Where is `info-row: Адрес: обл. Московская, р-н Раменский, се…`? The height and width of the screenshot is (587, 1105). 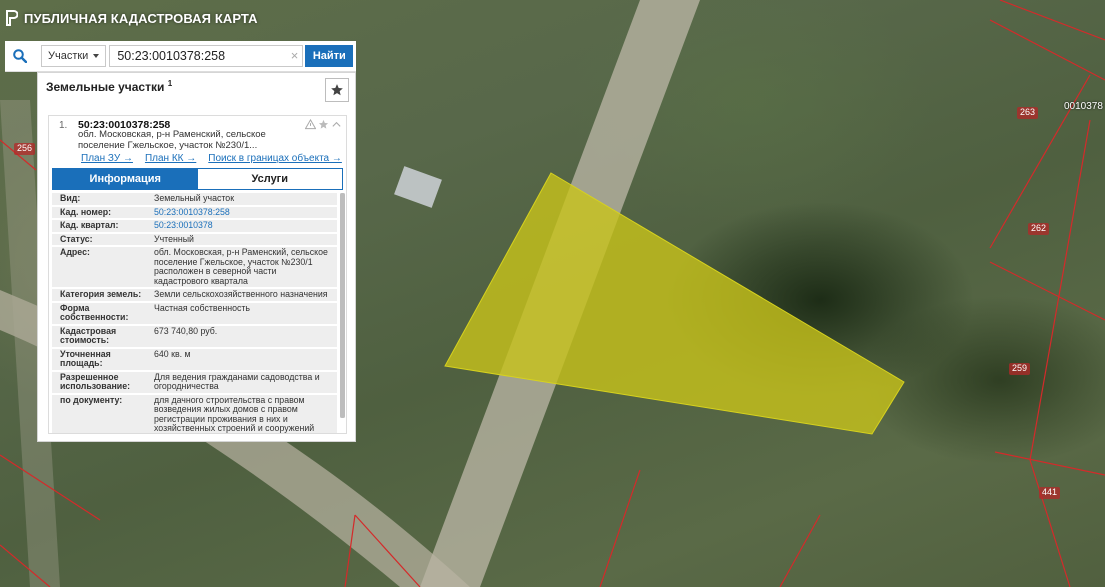 info-row: Адрес: обл. Московская, р-н Раменский, се… is located at coordinates (194, 267).